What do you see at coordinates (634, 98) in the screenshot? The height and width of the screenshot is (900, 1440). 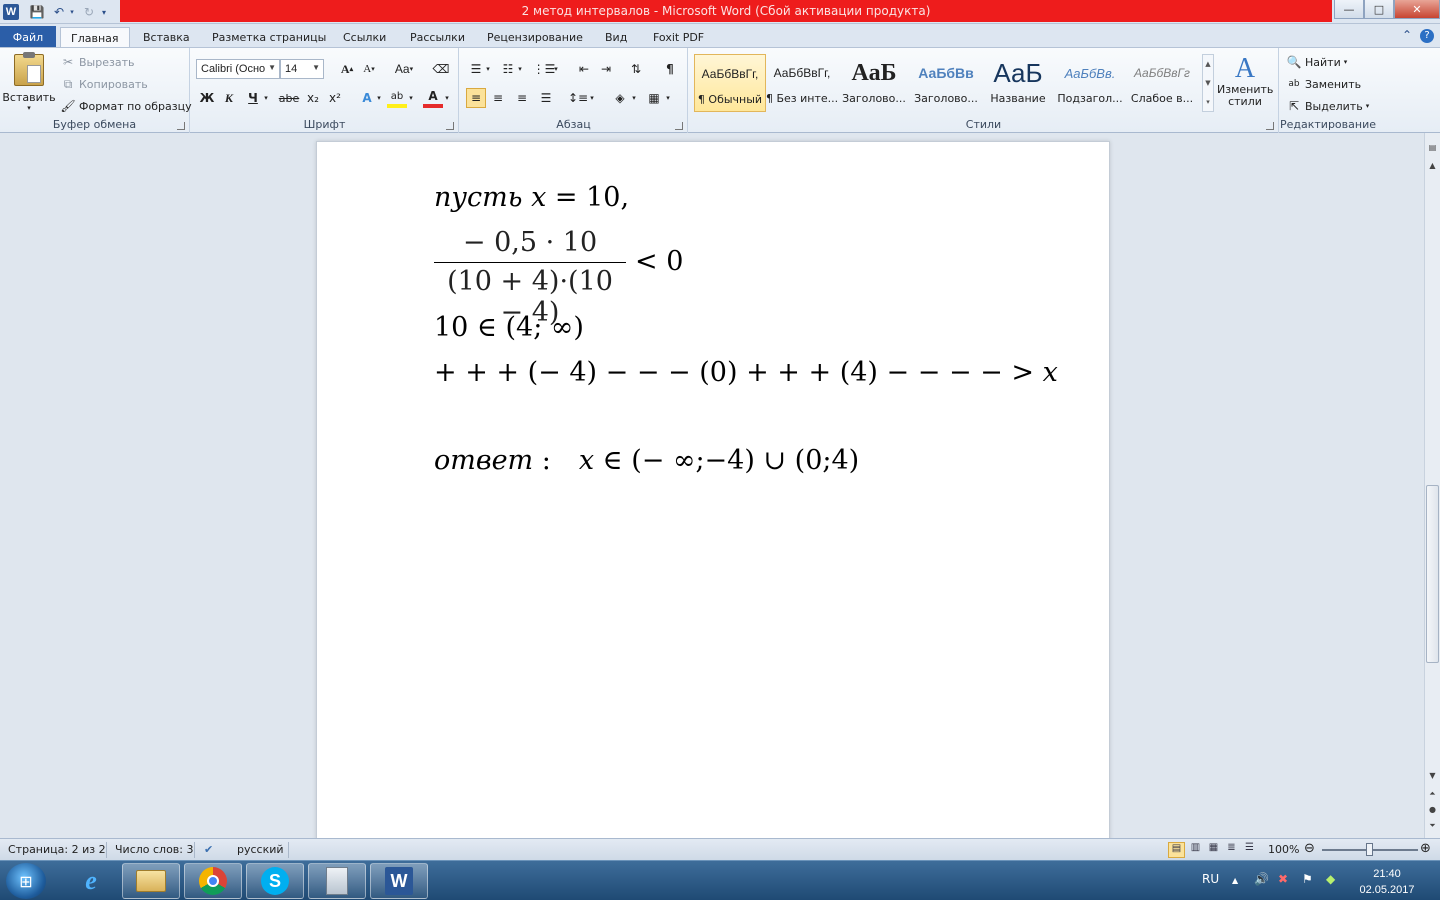 I see `shading-dropdown-icon: ▾` at bounding box center [634, 98].